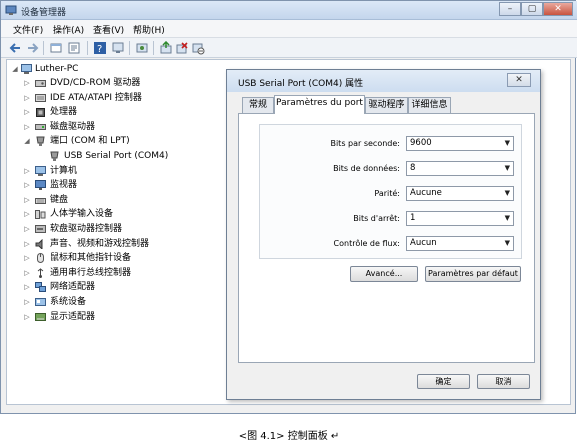 The width and height of the screenshot is (578, 446). I want to click on dialog-close-button: ✕, so click(519, 80).